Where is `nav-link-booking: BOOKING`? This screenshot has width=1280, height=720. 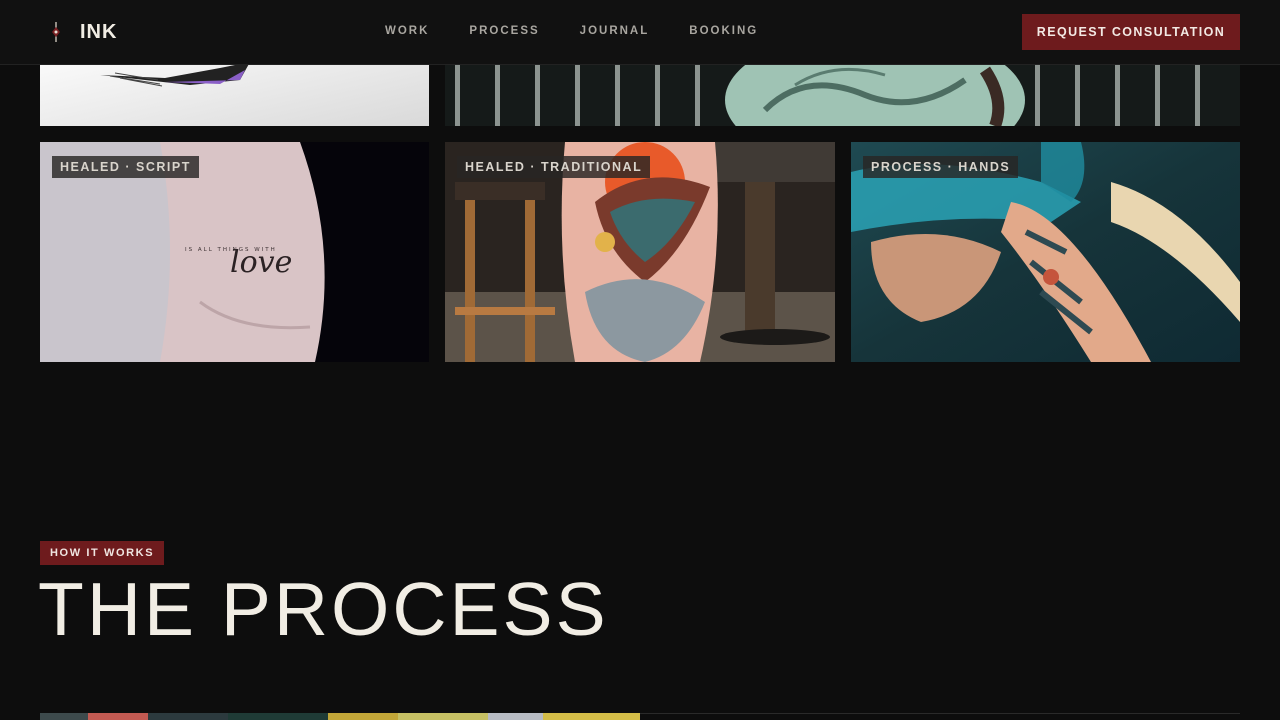 nav-link-booking: BOOKING is located at coordinates (723, 31).